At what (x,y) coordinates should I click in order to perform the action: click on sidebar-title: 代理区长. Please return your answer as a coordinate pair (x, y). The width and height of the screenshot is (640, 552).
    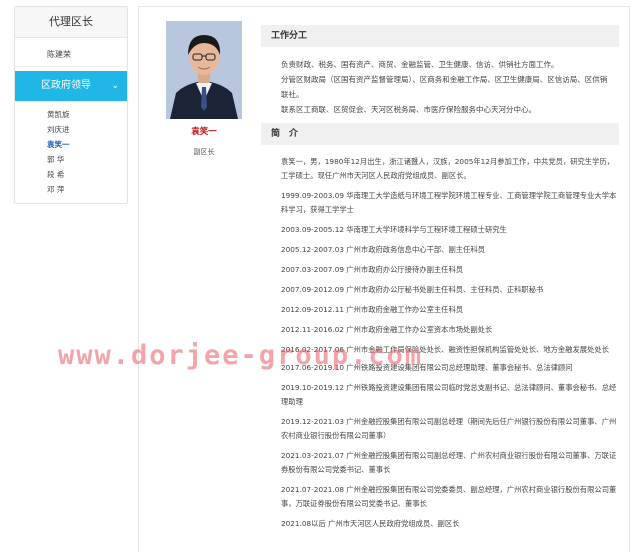
    Looking at the image, I should click on (71, 22).